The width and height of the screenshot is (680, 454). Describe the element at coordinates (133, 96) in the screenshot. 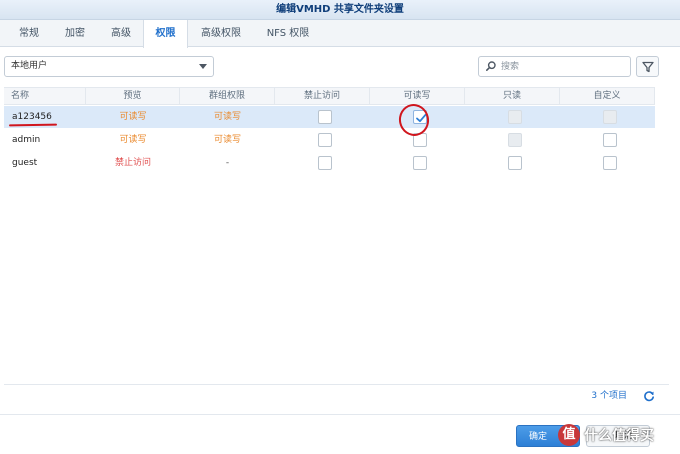

I see `column-header-preview: 预览` at that location.